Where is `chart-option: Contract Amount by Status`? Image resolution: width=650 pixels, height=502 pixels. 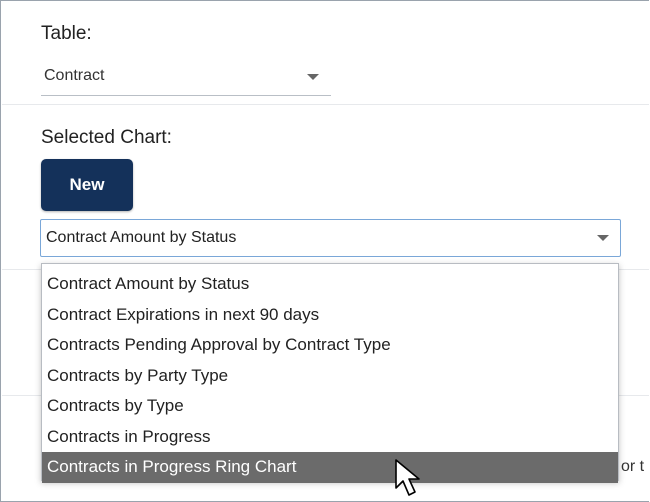 chart-option: Contract Amount by Status is located at coordinates (330, 284).